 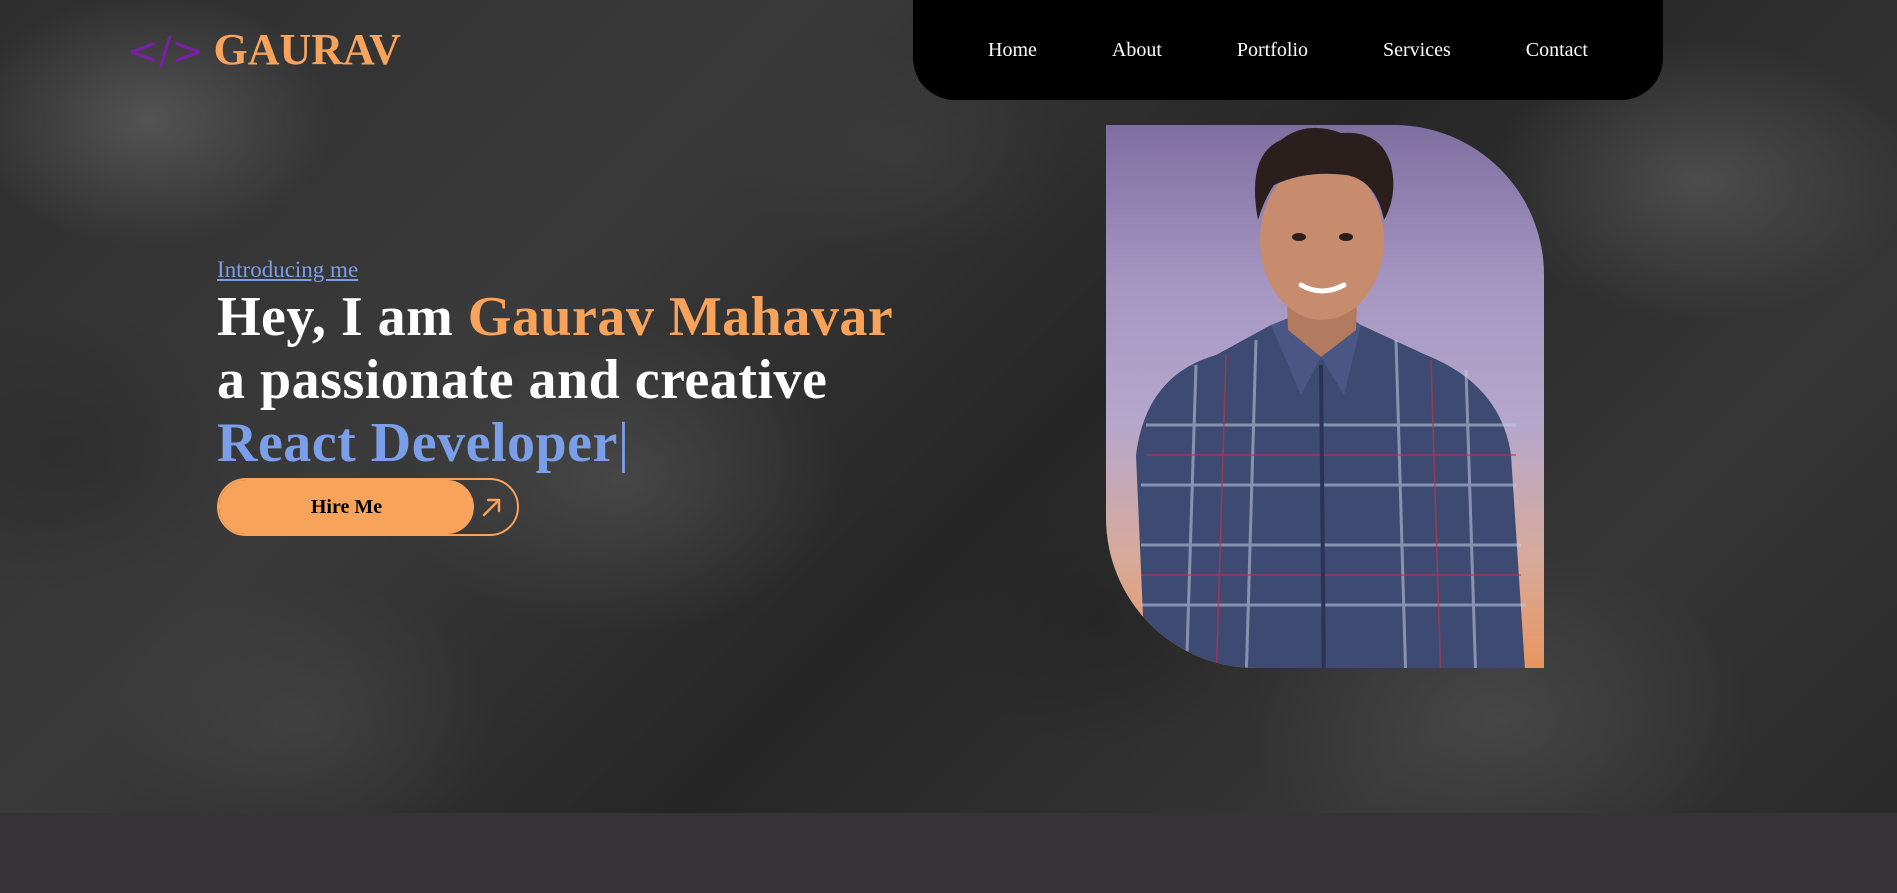 What do you see at coordinates (417, 443) in the screenshot?
I see `role-text: React Developer` at bounding box center [417, 443].